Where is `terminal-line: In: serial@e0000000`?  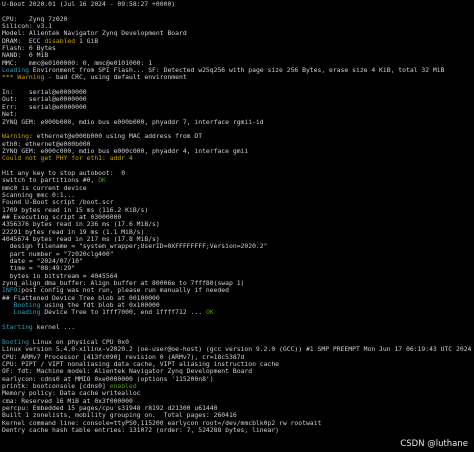 terminal-line: In: serial@e0000000 is located at coordinates (238, 92).